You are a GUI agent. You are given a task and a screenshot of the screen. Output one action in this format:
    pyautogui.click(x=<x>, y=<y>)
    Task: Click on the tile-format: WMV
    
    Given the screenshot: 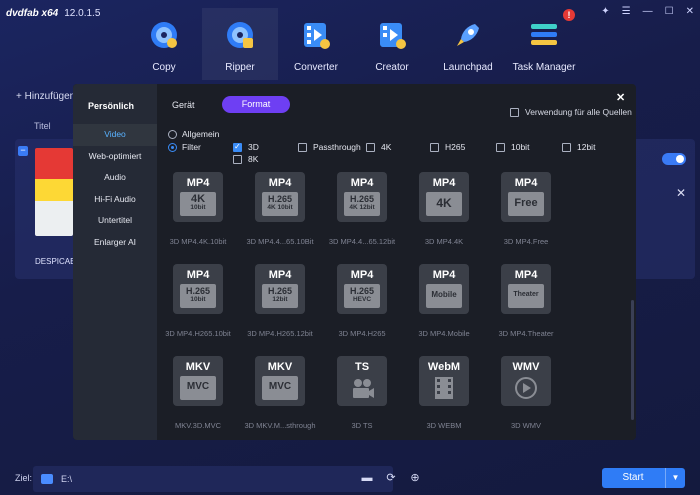 What is the action you would take?
    pyautogui.click(x=526, y=367)
    